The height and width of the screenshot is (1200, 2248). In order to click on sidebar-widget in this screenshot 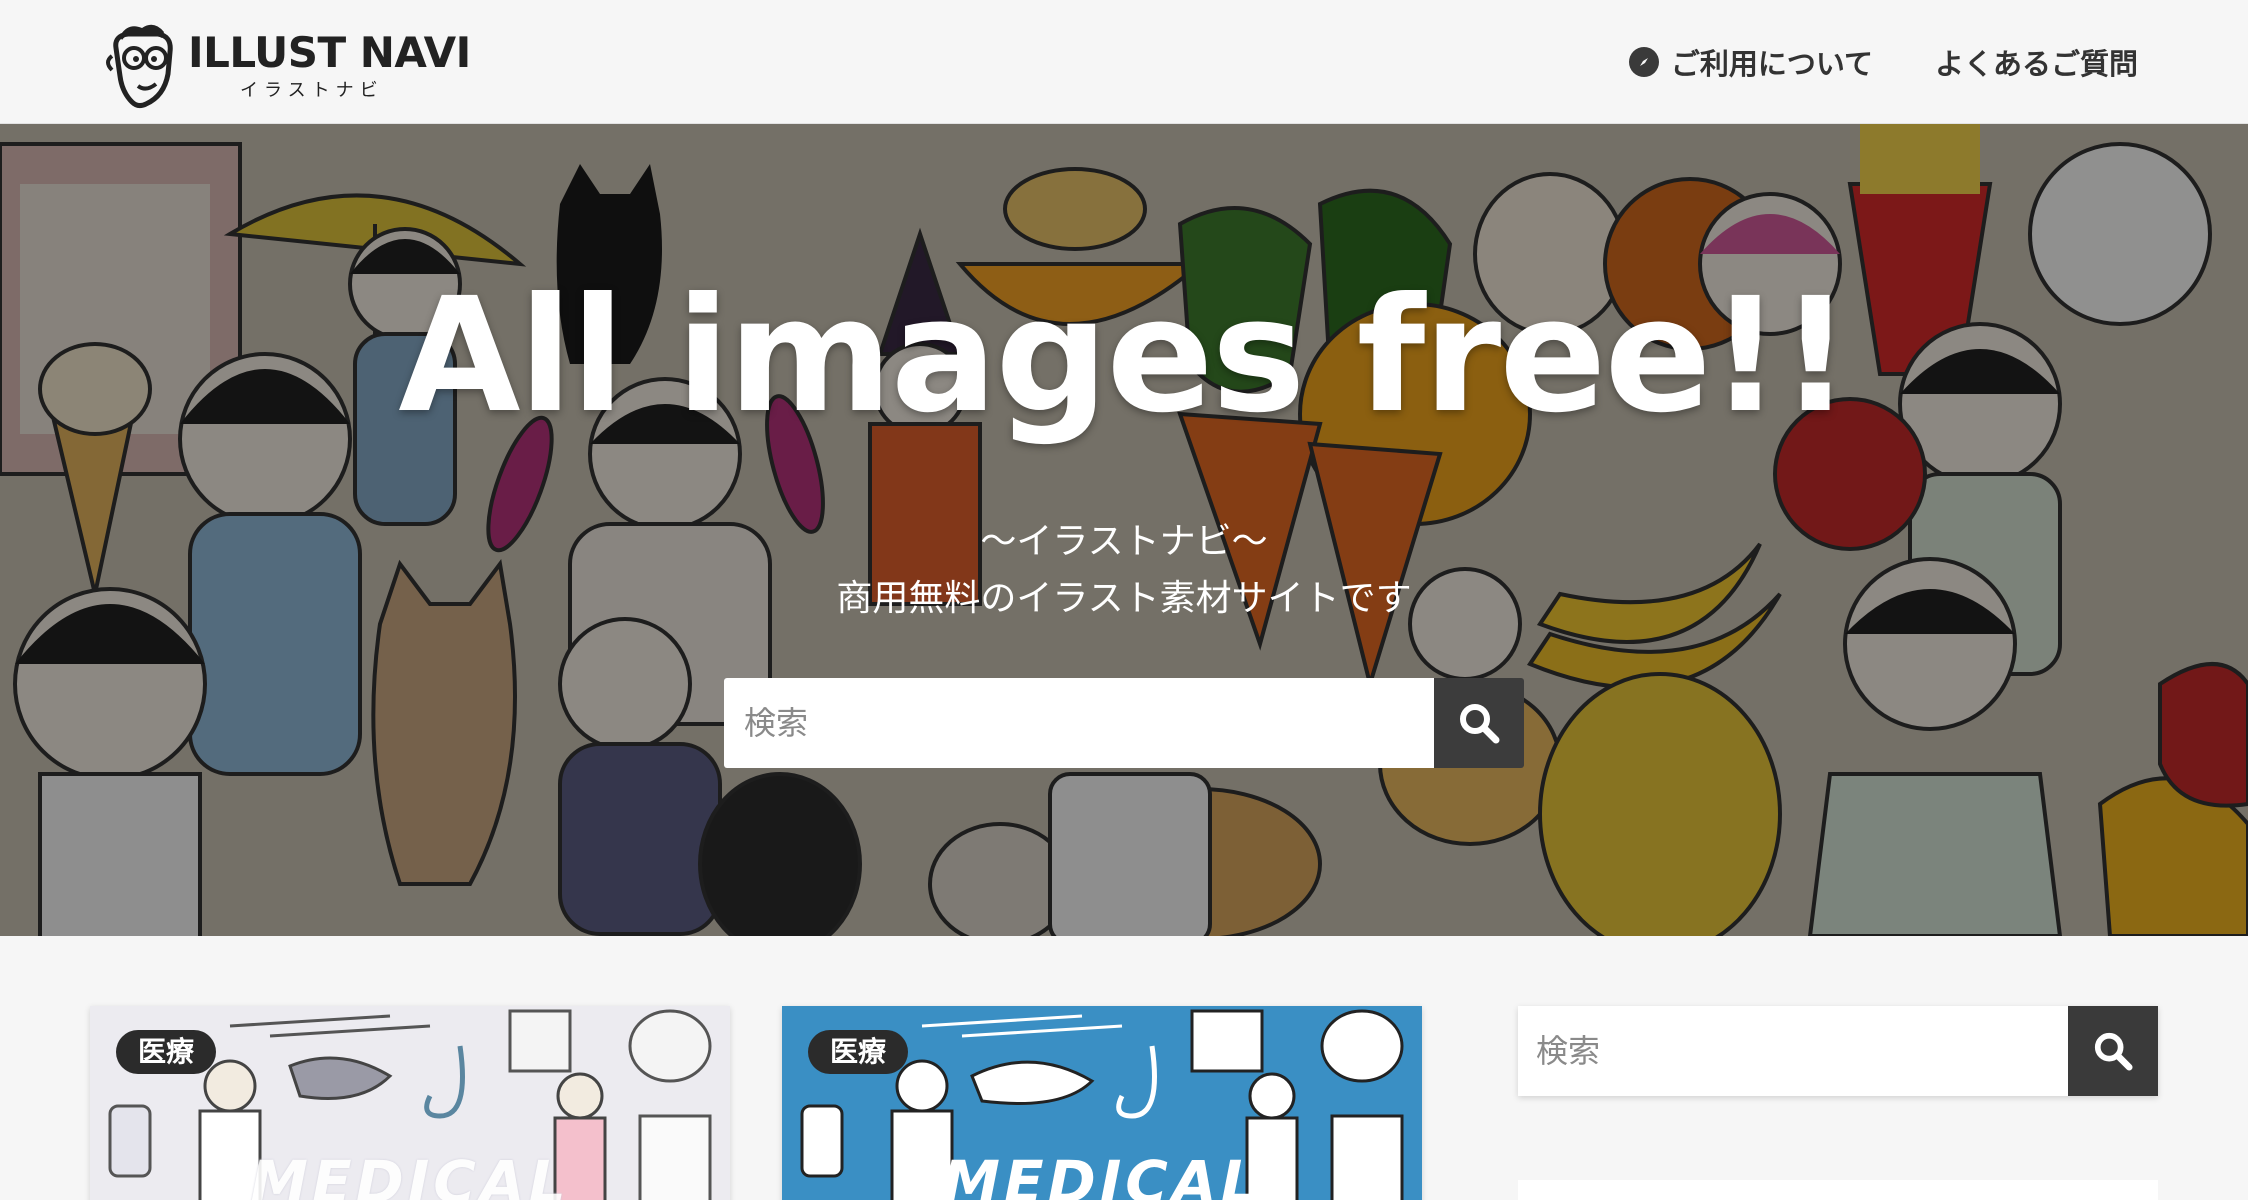, I will do `click(1838, 1190)`.